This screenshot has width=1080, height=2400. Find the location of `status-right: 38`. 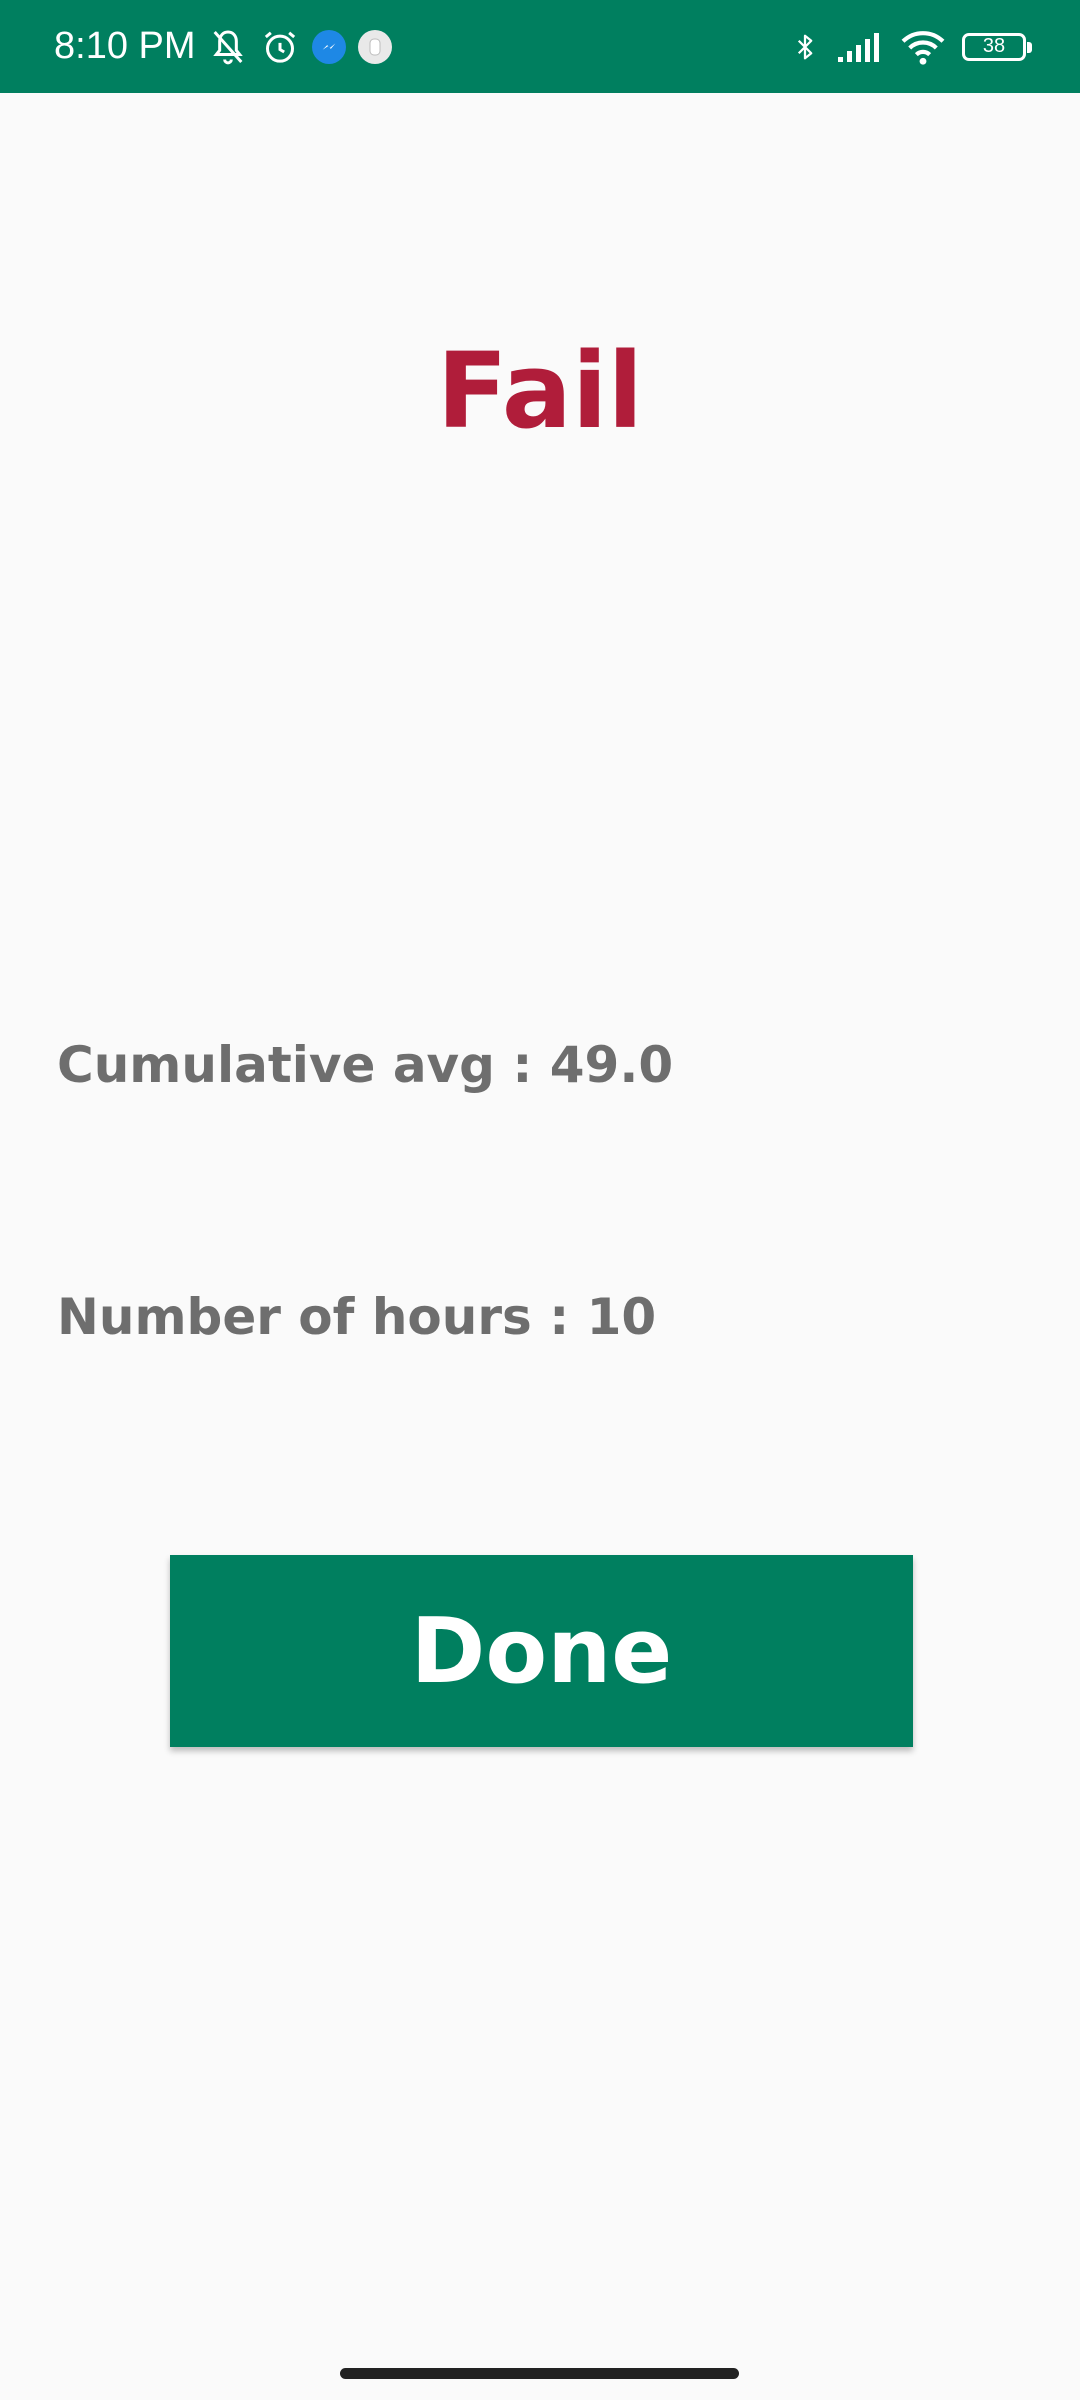

status-right: 38 is located at coordinates (911, 46).